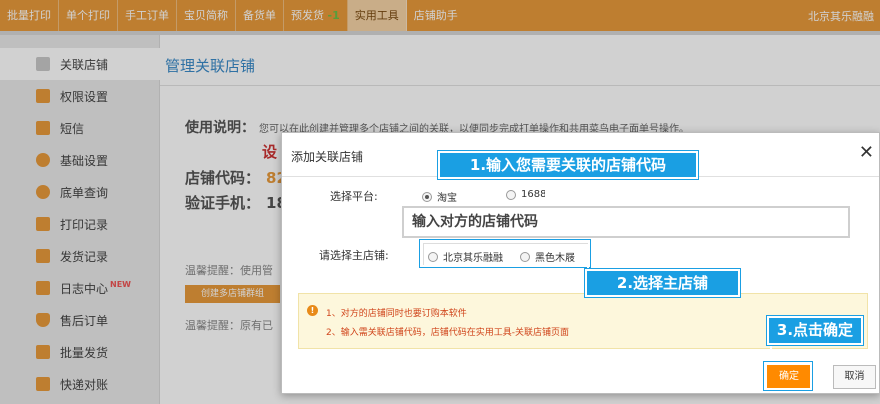 The height and width of the screenshot is (404, 880). I want to click on dialog-title: 添加关联店铺, so click(327, 157).